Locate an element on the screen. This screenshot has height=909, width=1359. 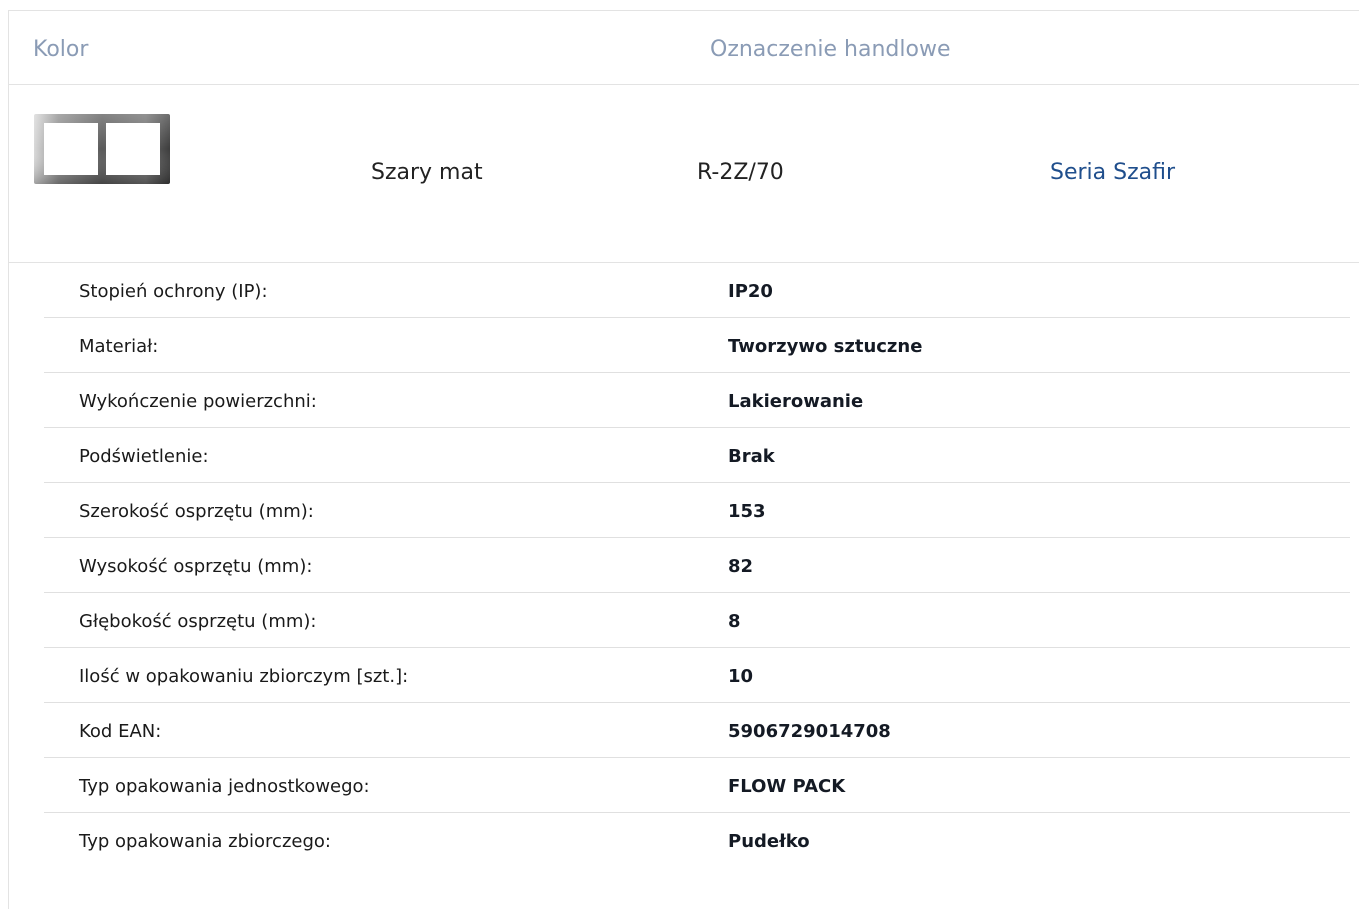
color-name: Szary mat is located at coordinates (427, 172).